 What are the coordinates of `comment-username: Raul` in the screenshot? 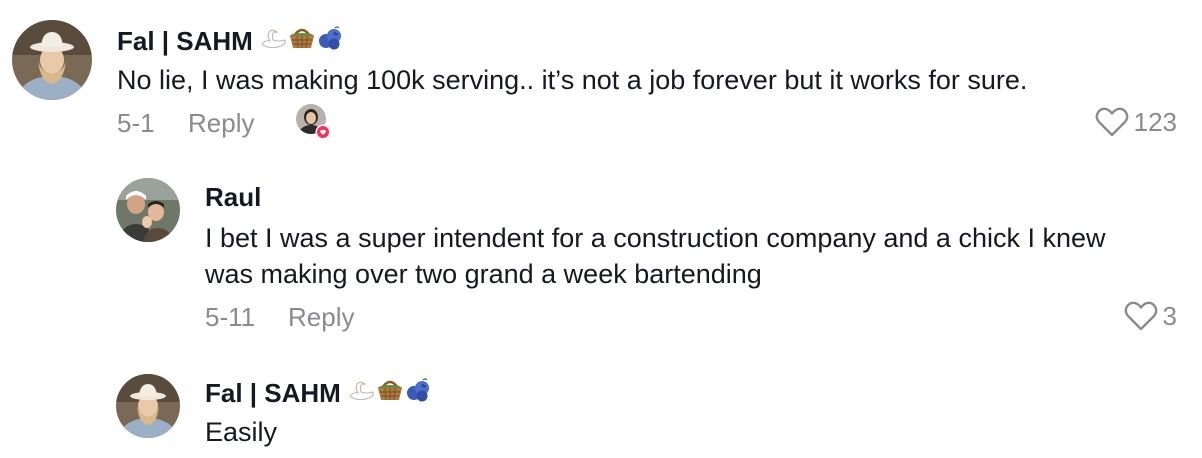 It's located at (233, 197).